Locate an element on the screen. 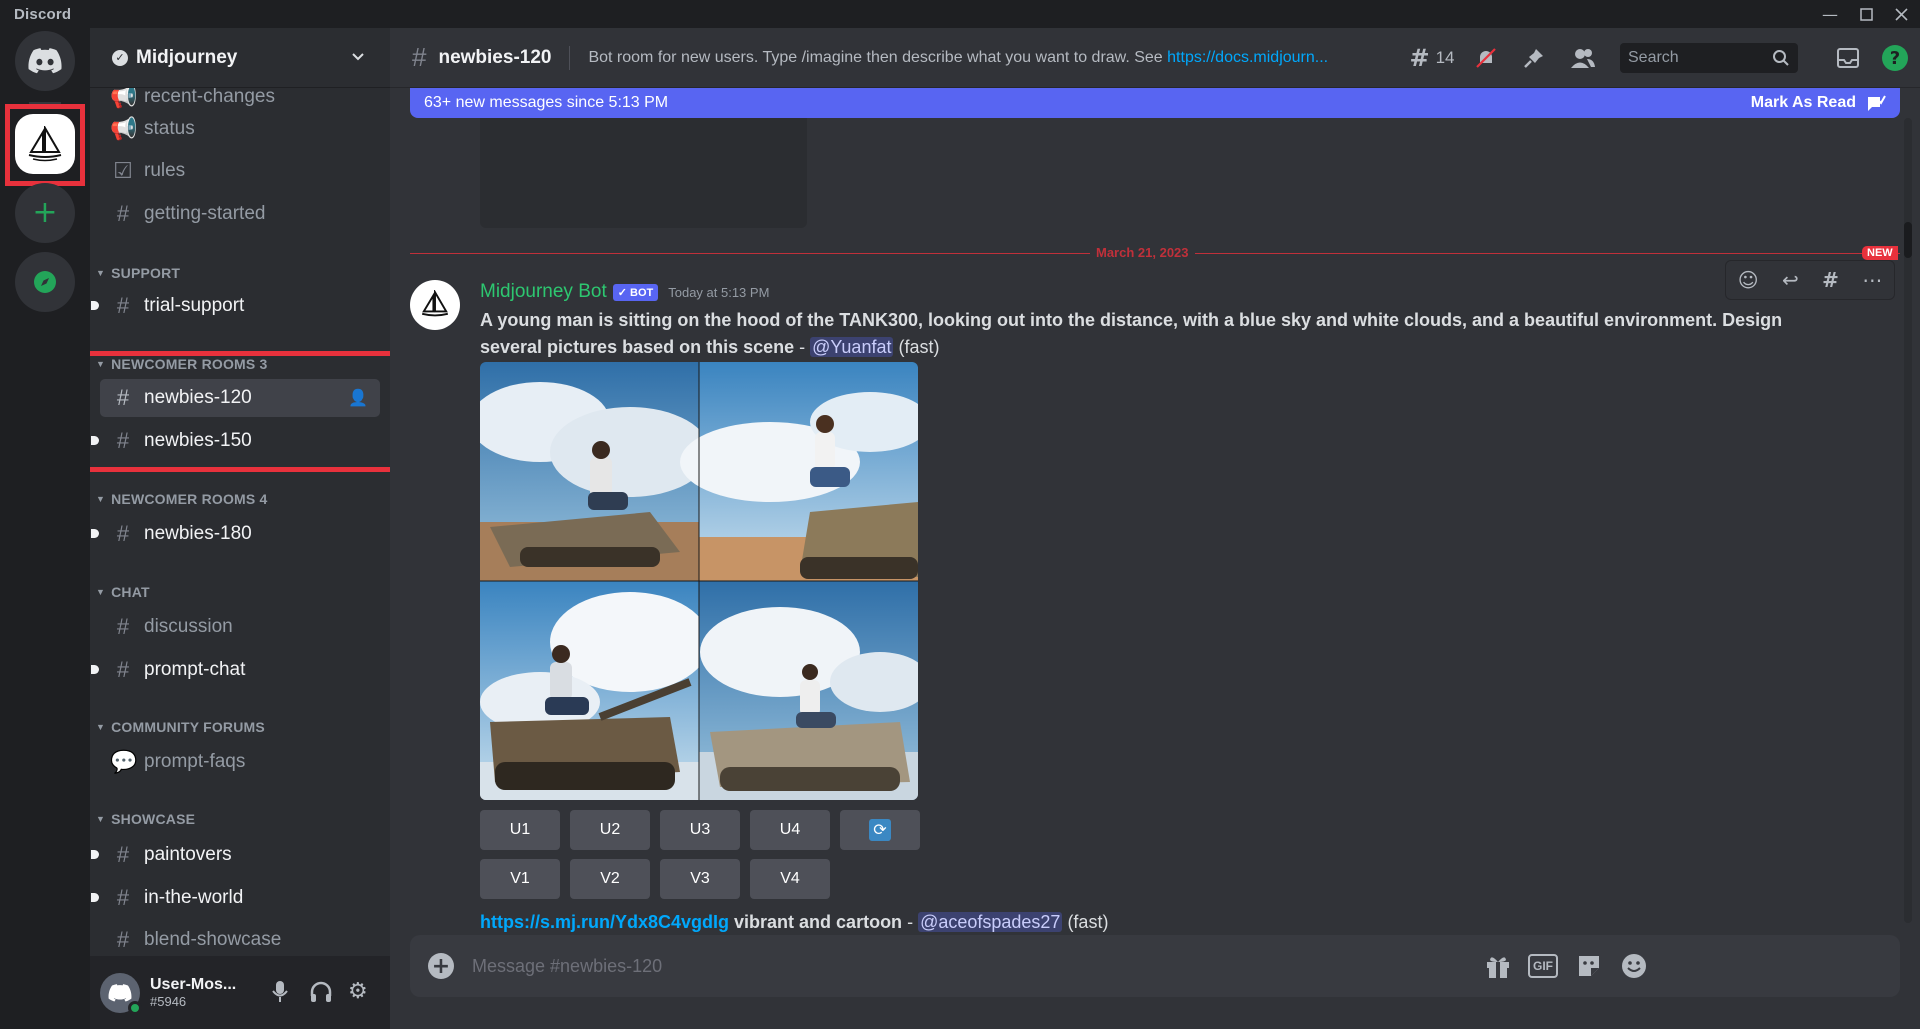  category-newcomer-rooms-3: ▼ NEWCOMER ROOMS 3 is located at coordinates (182, 364).